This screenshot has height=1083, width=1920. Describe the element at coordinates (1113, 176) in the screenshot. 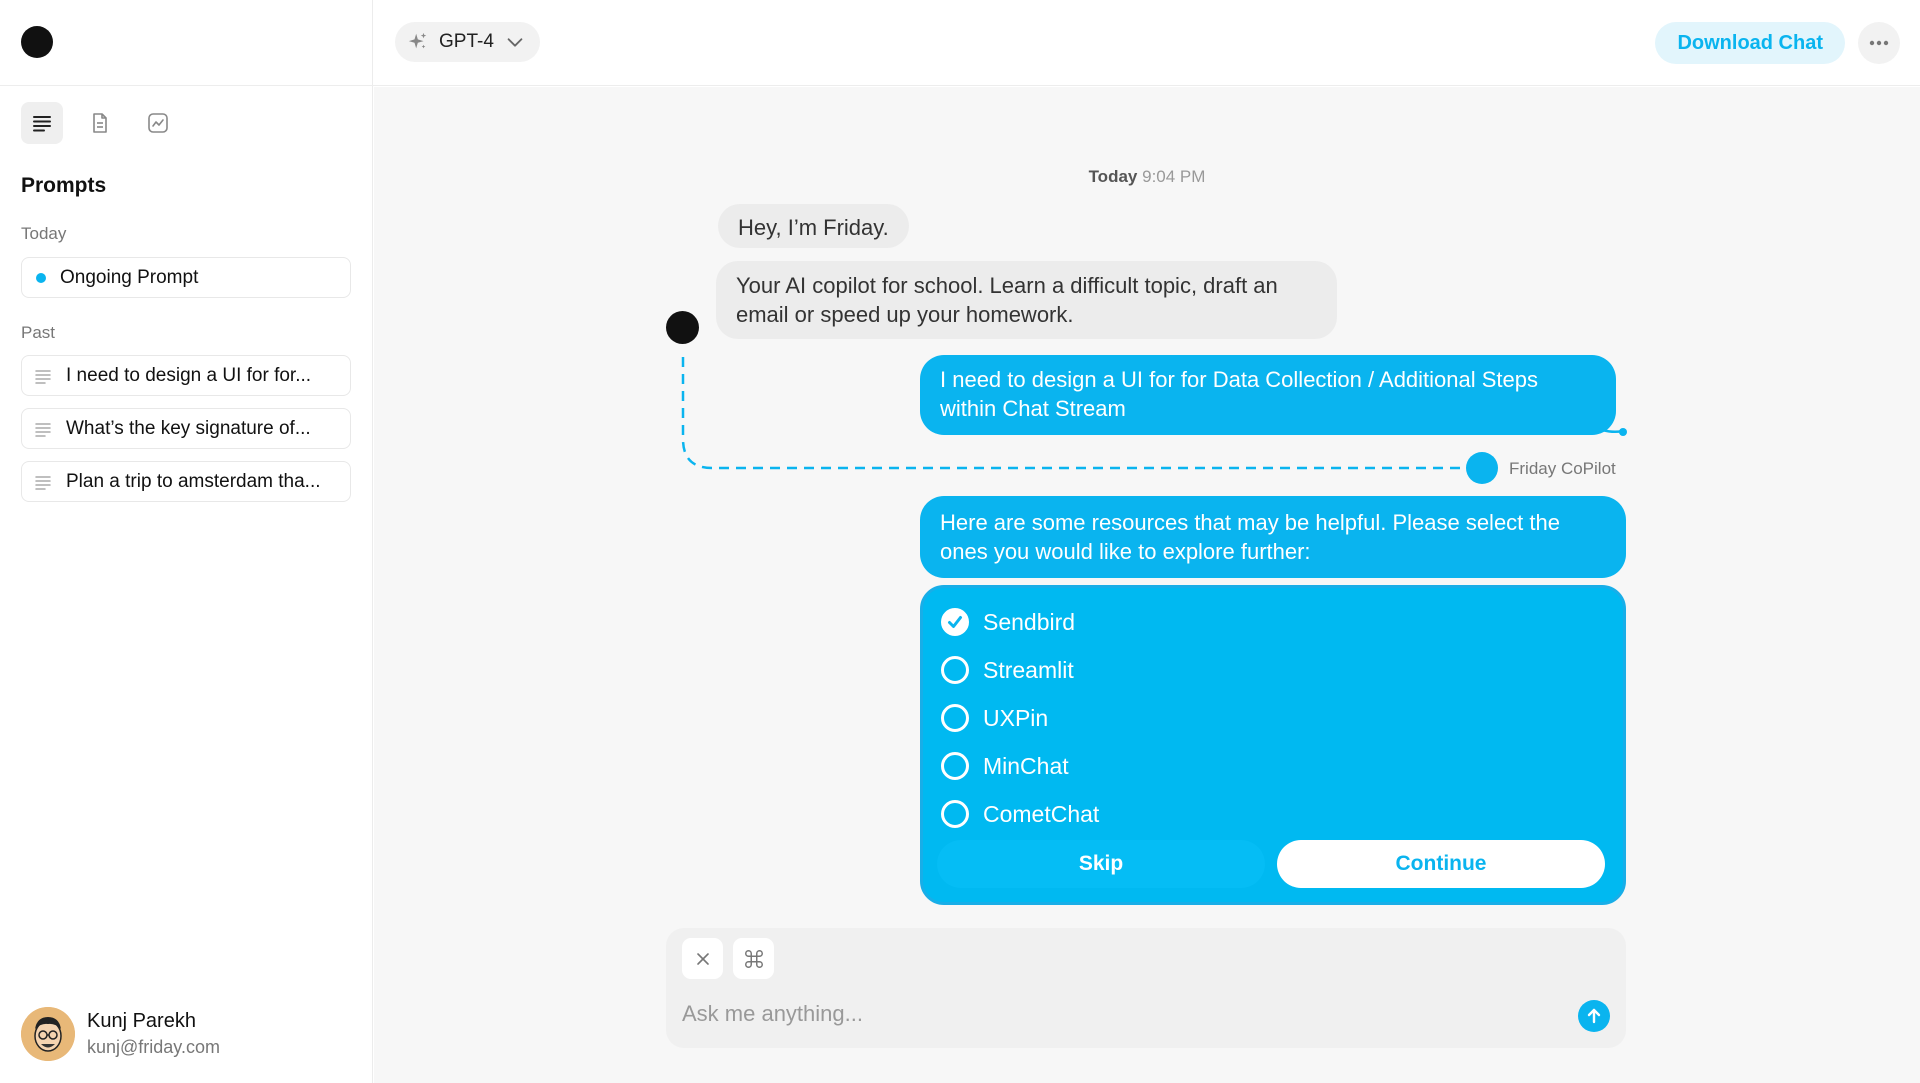

I see `timestamp-day: Today` at that location.